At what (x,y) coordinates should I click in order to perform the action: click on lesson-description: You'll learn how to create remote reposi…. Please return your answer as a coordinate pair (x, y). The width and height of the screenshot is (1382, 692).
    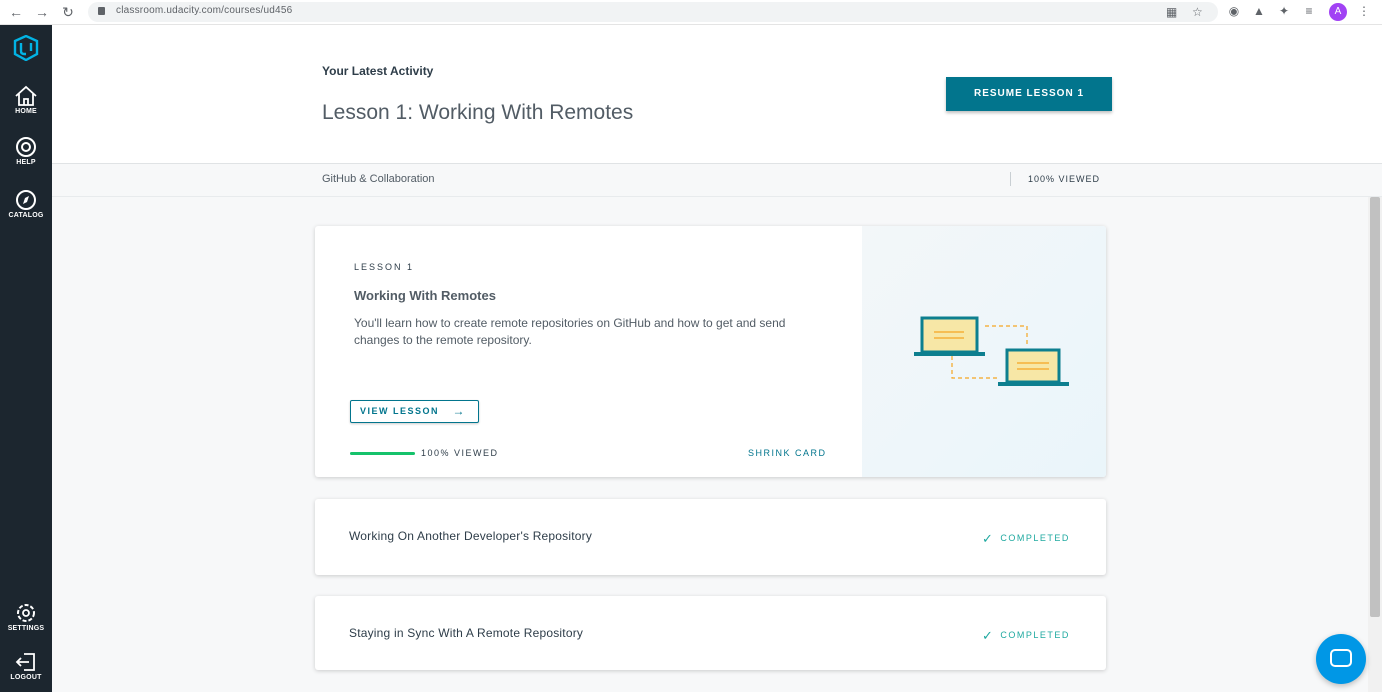
    Looking at the image, I should click on (570, 331).